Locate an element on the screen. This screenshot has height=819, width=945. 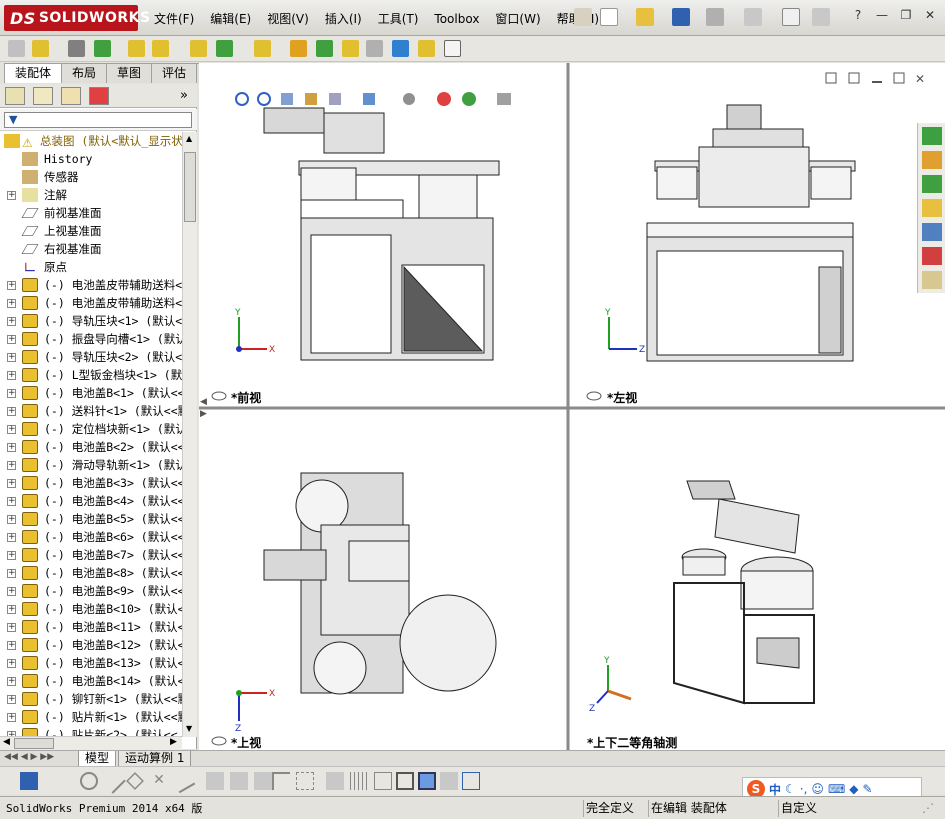
property-manager-tab-icon is located at coordinates (43, 96).